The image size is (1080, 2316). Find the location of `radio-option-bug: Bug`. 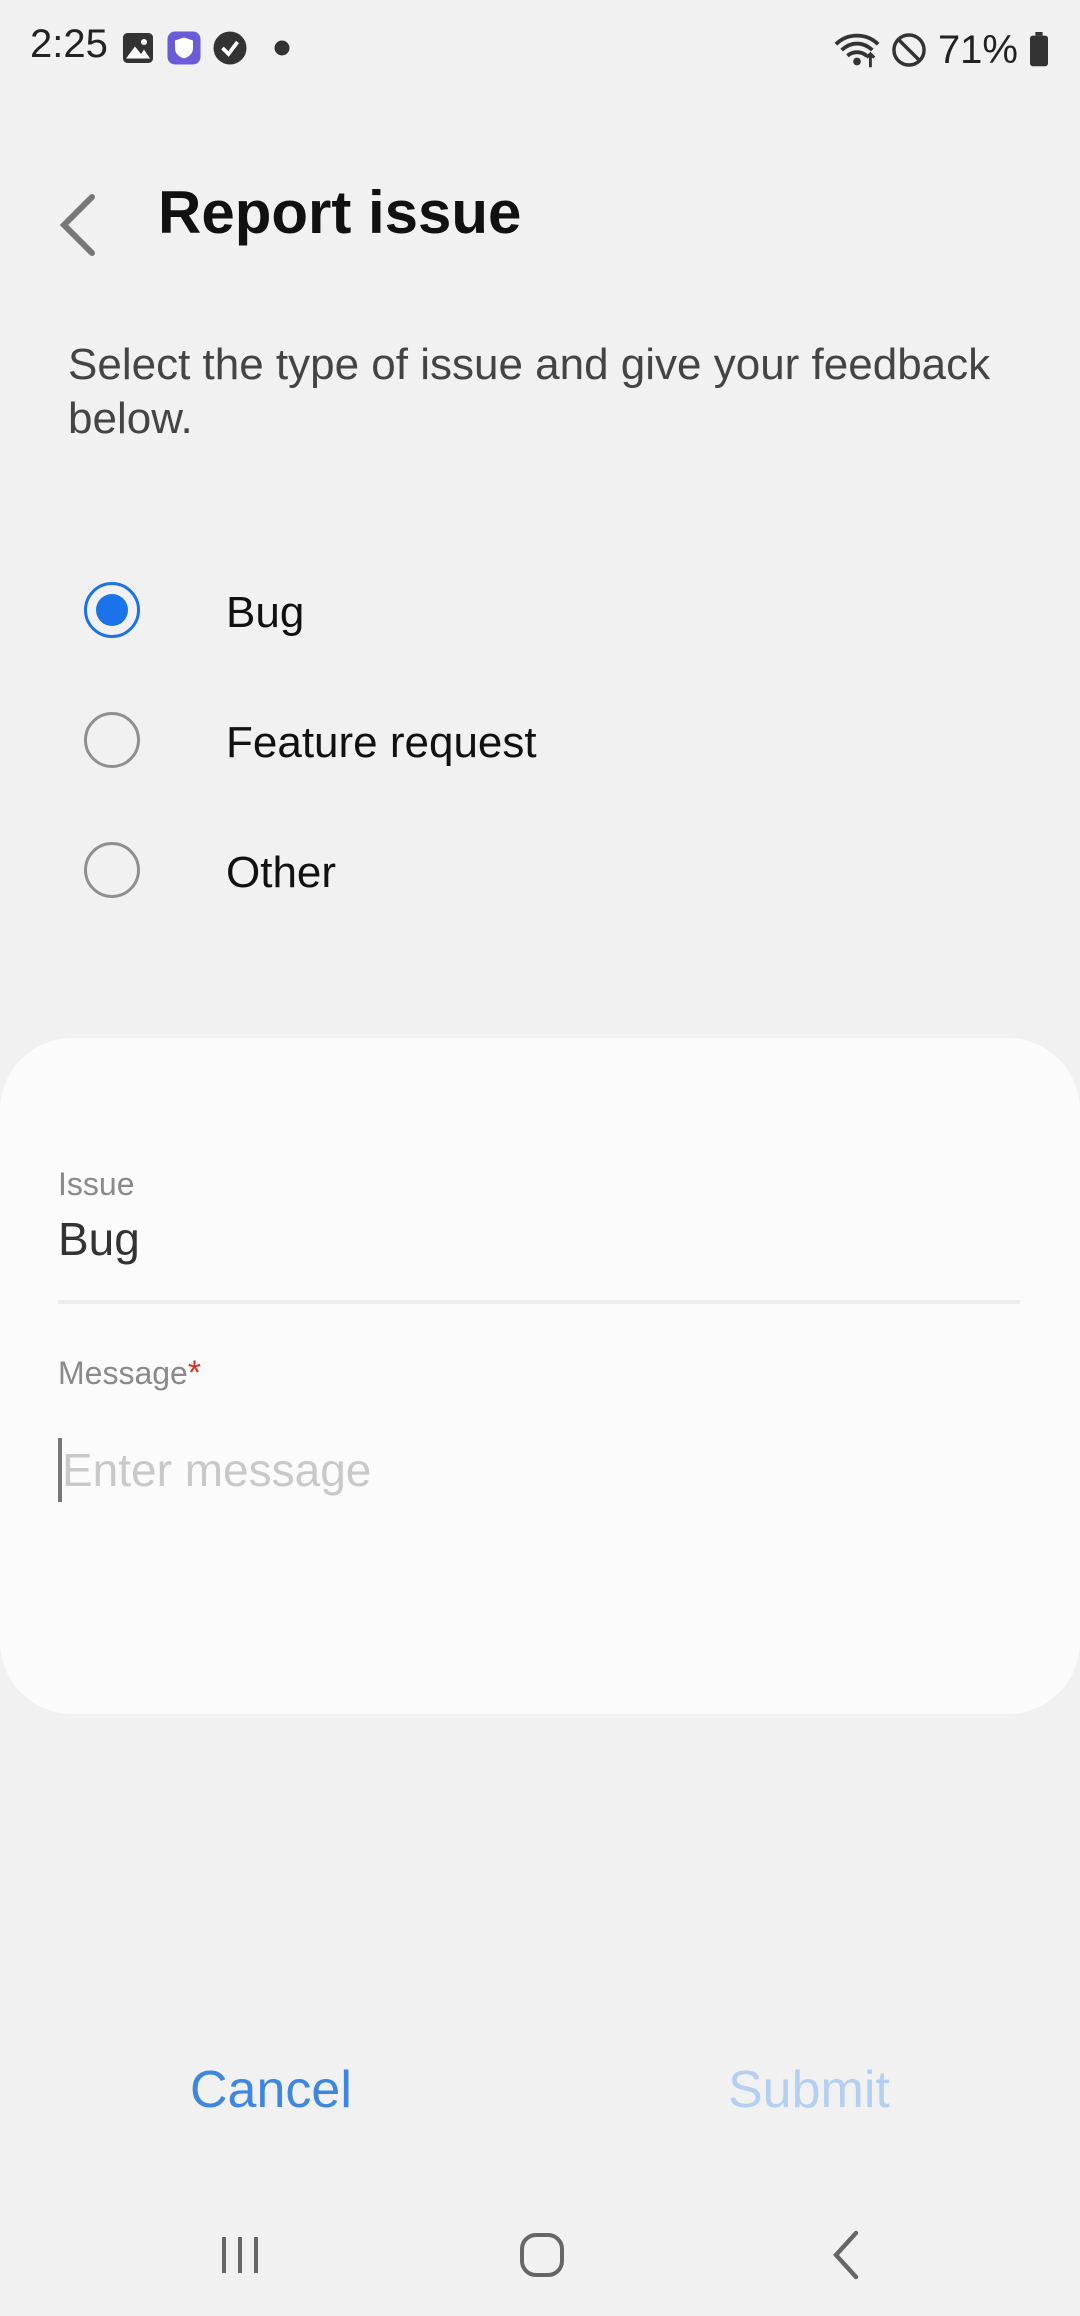

radio-option-bug: Bug is located at coordinates (540, 610).